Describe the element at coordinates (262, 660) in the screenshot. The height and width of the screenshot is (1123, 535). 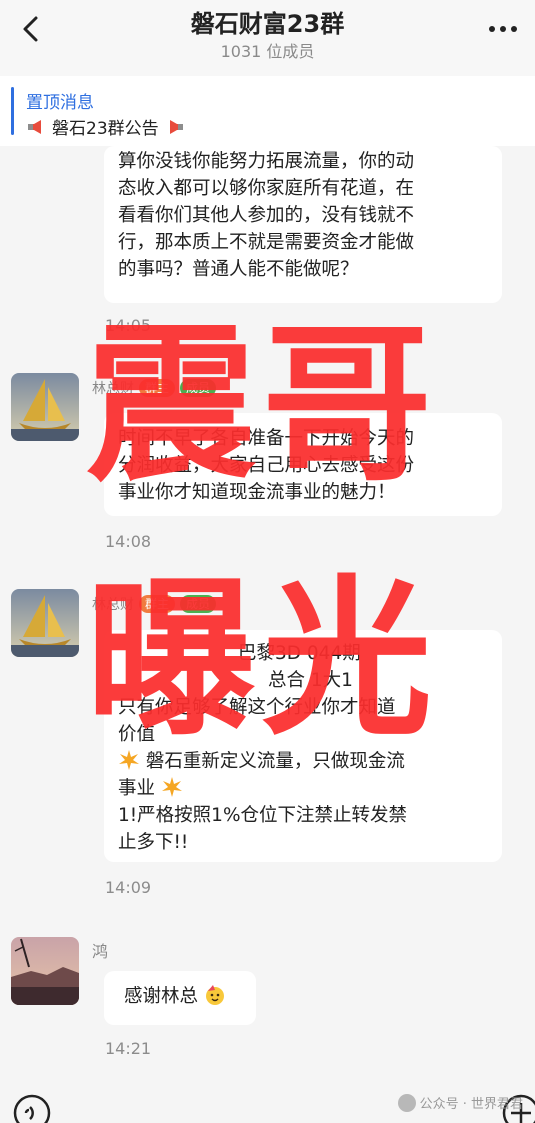
I see `overlay-title-line2: 曝光` at that location.